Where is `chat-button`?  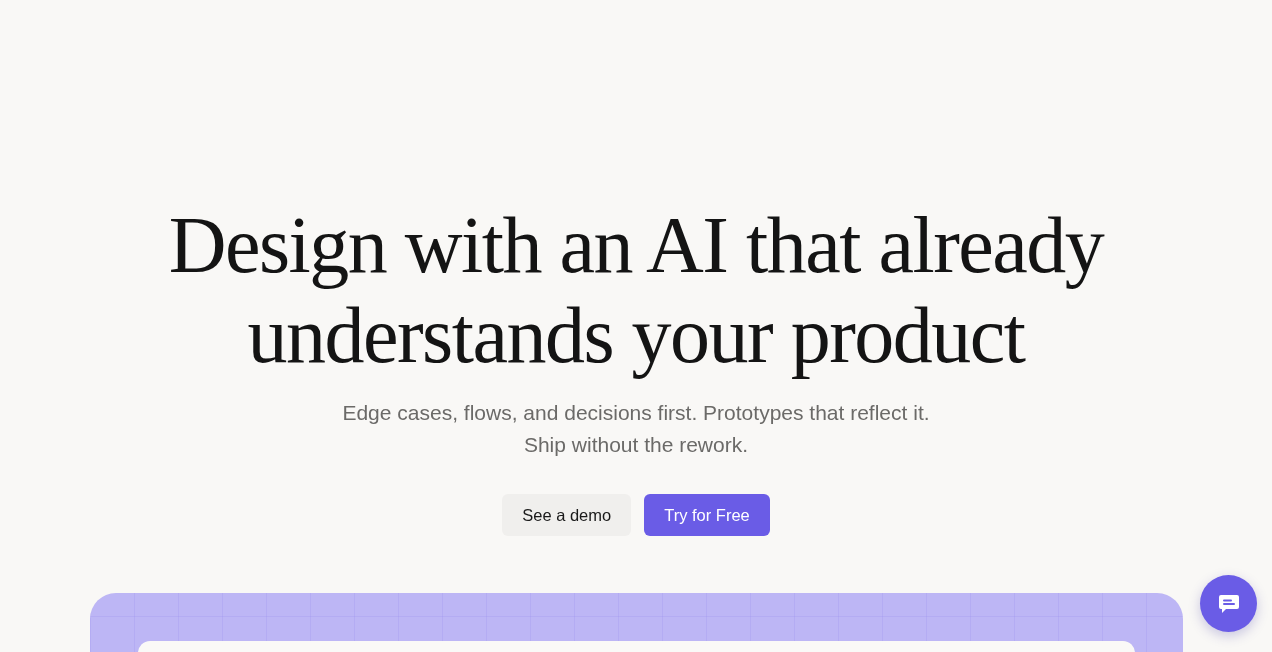 chat-button is located at coordinates (1228, 603).